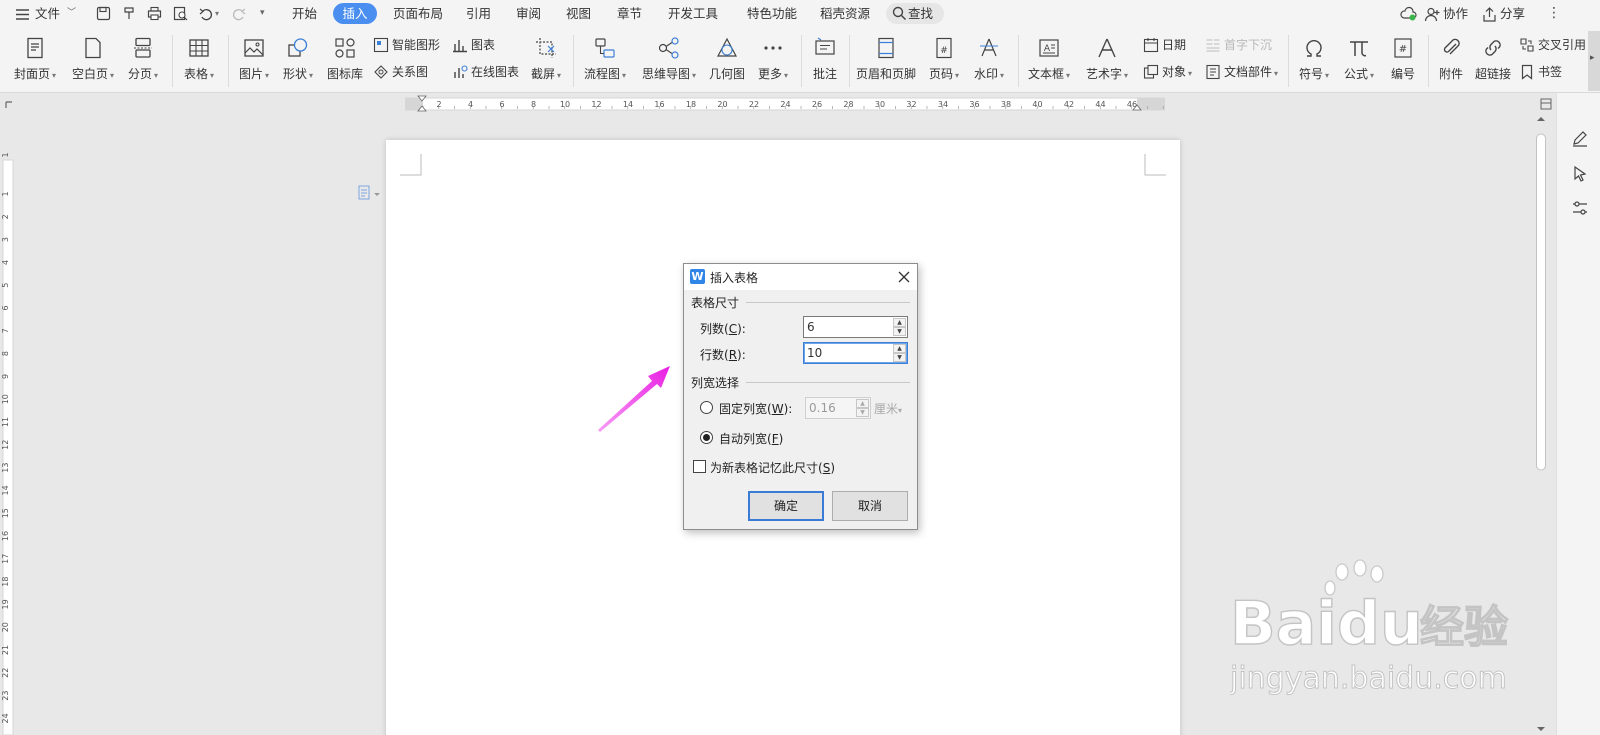 This screenshot has width=1600, height=735. I want to click on mindmap-button: 思维导图, so click(669, 61).